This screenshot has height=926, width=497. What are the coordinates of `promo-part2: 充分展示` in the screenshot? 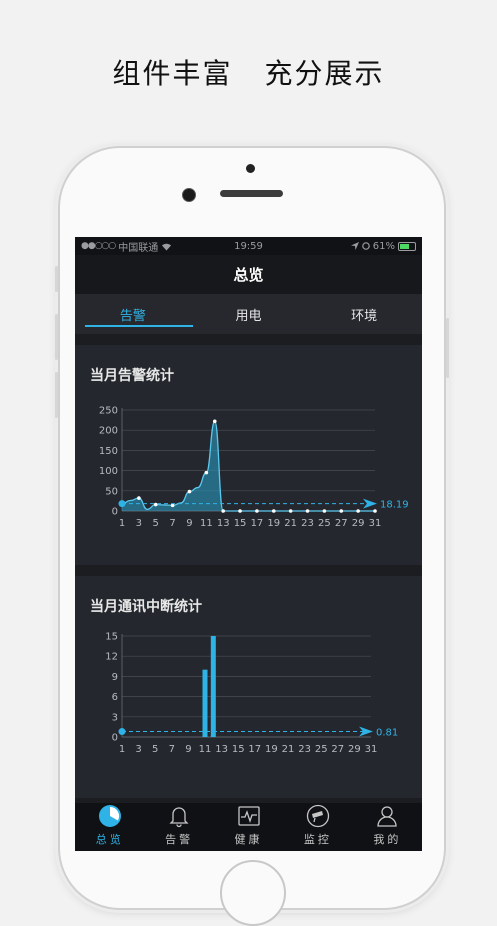 It's located at (324, 73).